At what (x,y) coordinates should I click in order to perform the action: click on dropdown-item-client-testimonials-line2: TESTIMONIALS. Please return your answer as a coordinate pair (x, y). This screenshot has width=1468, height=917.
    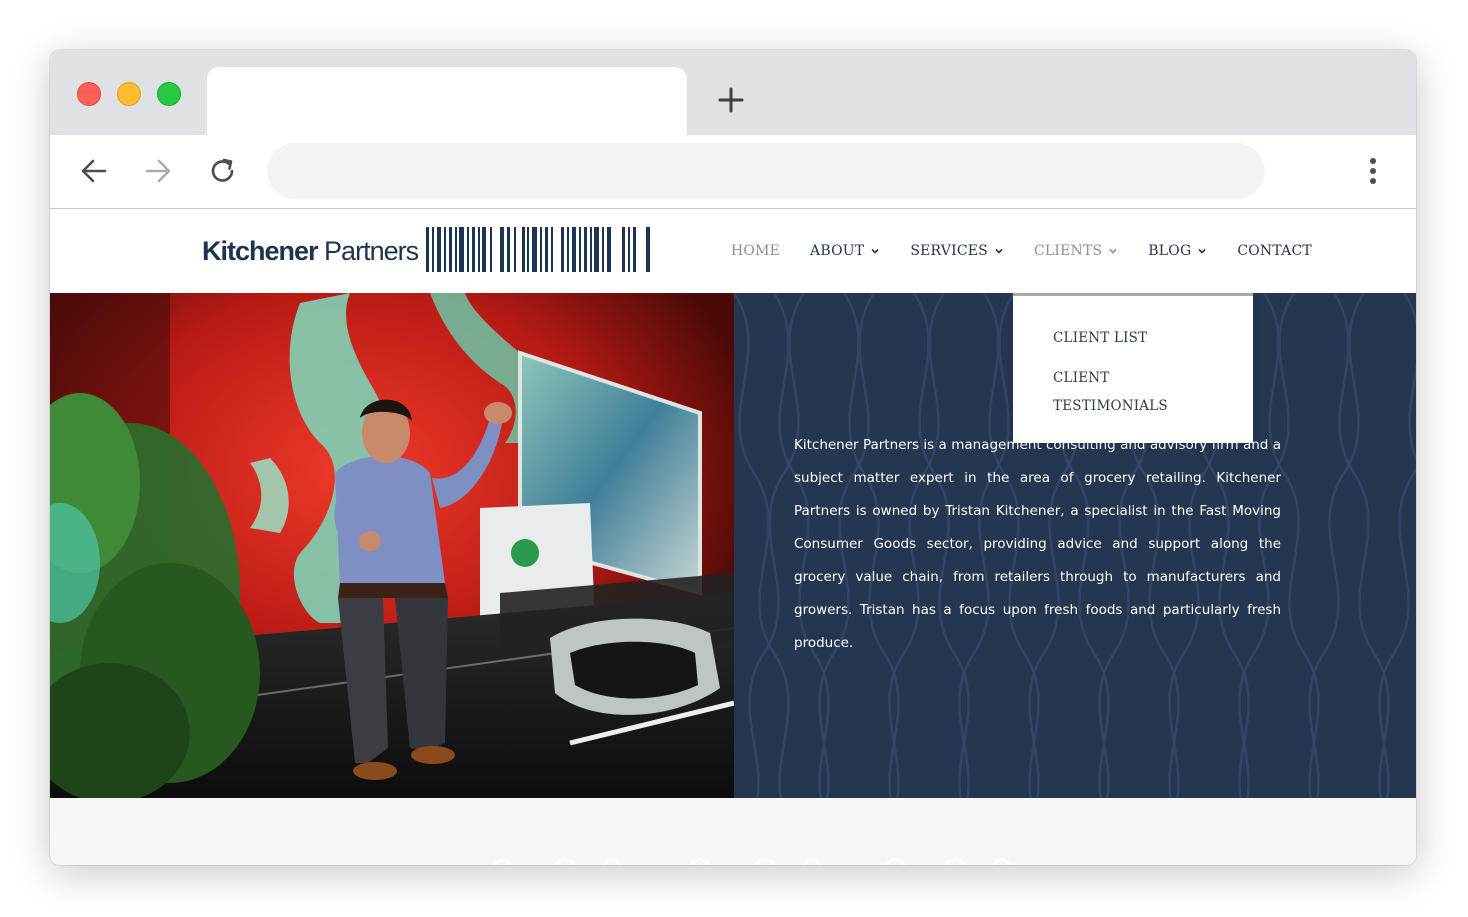
    Looking at the image, I should click on (1110, 406).